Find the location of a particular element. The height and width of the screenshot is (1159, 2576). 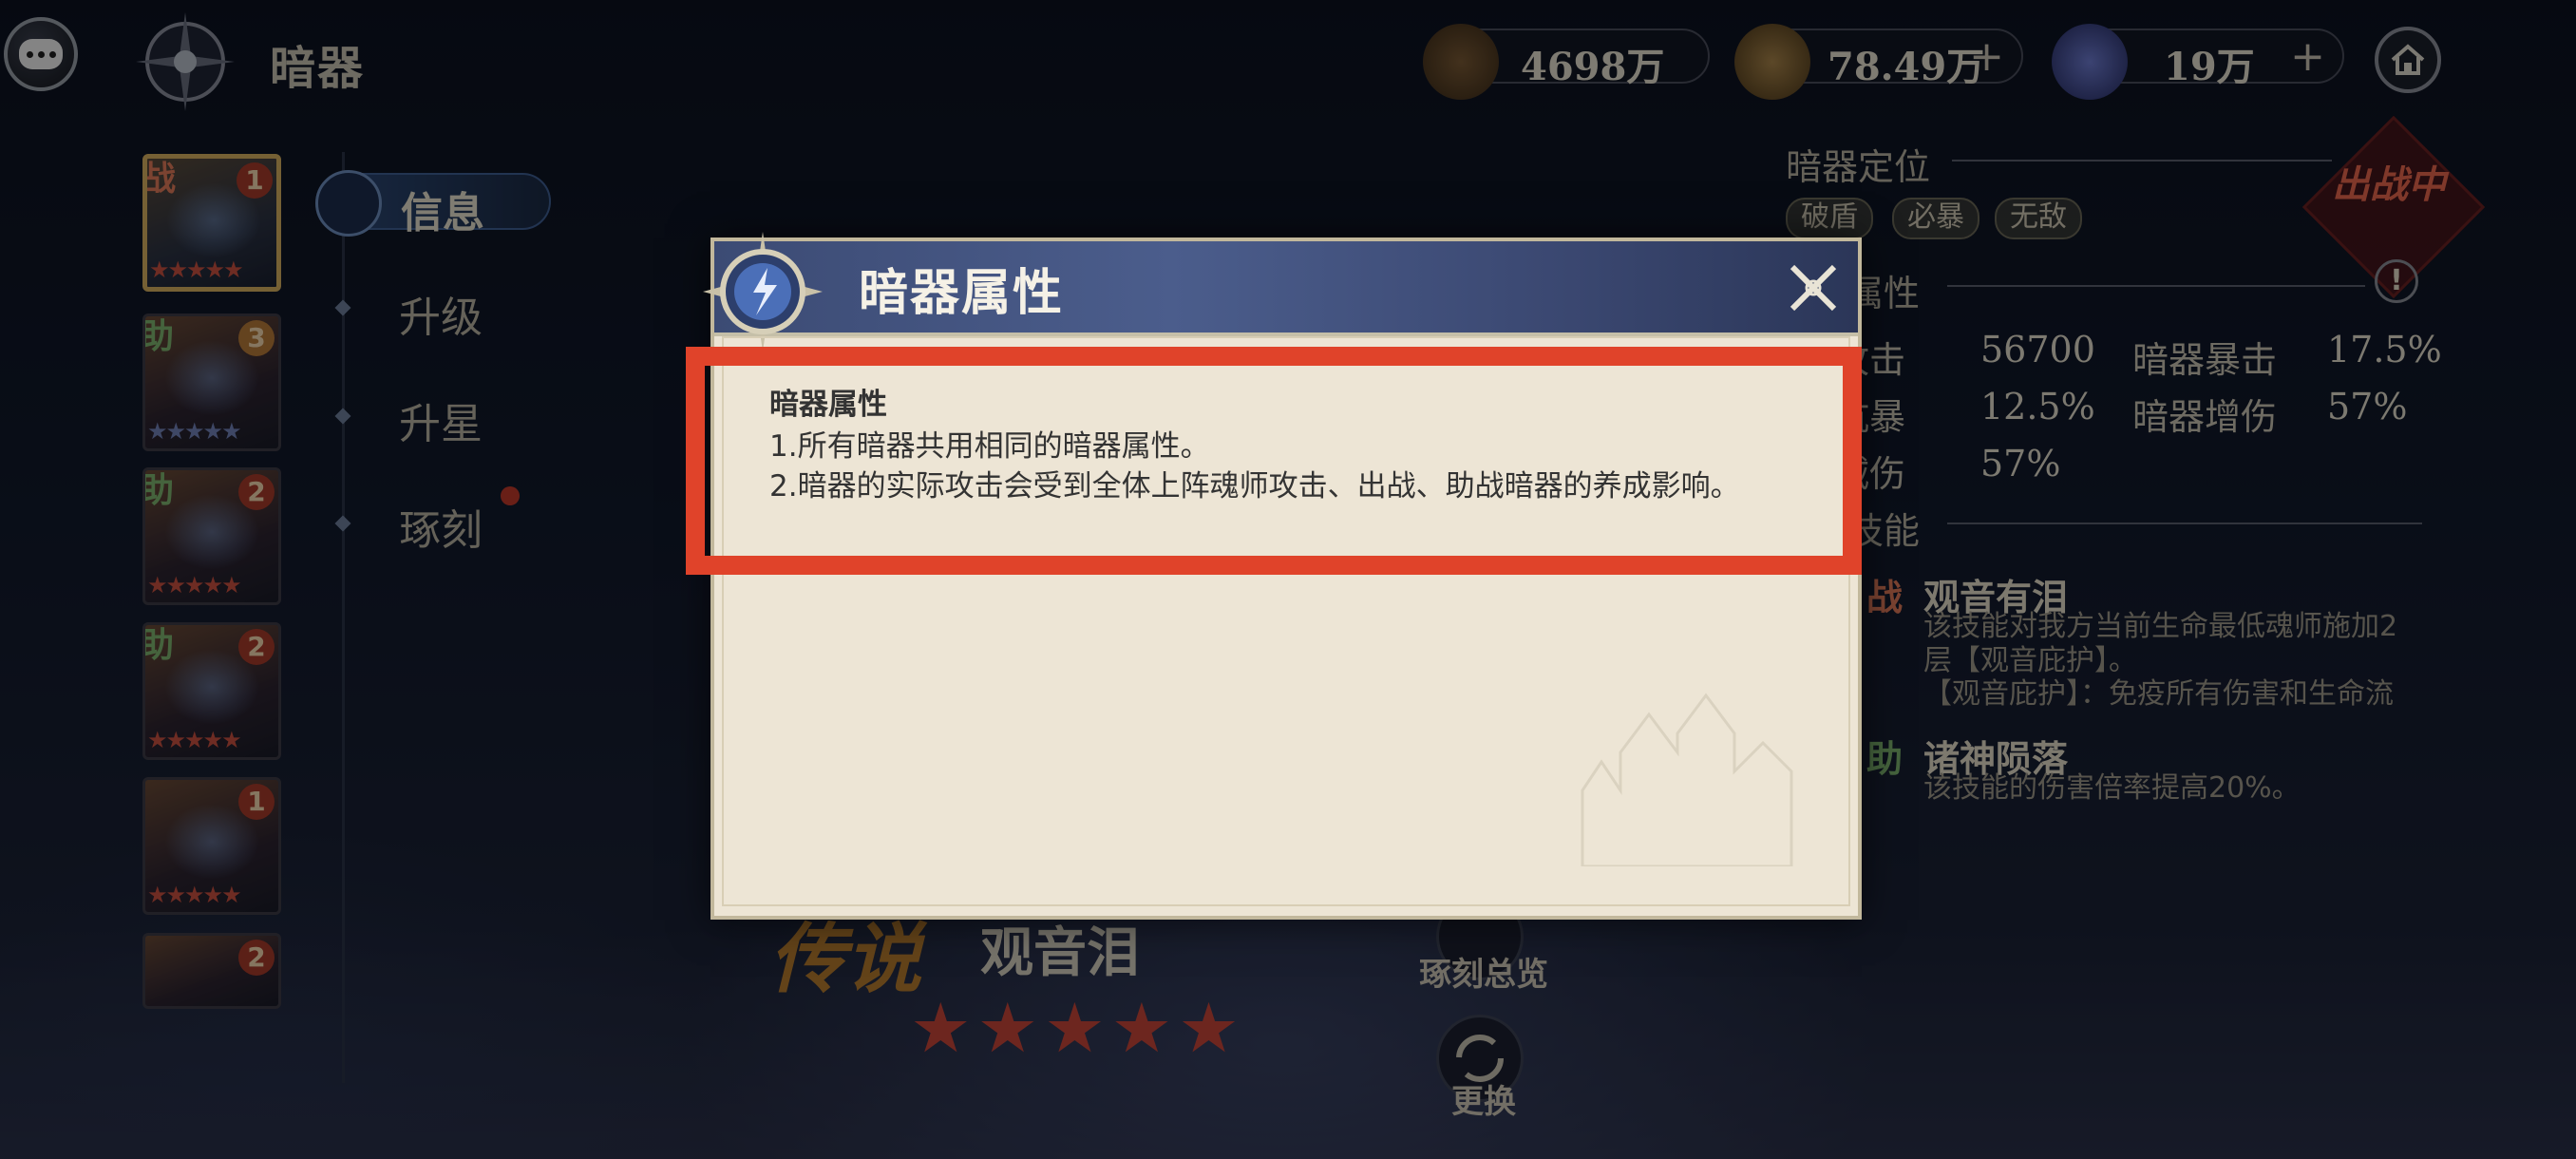

dialog-header: 暗器属性 is located at coordinates (1280, 292).